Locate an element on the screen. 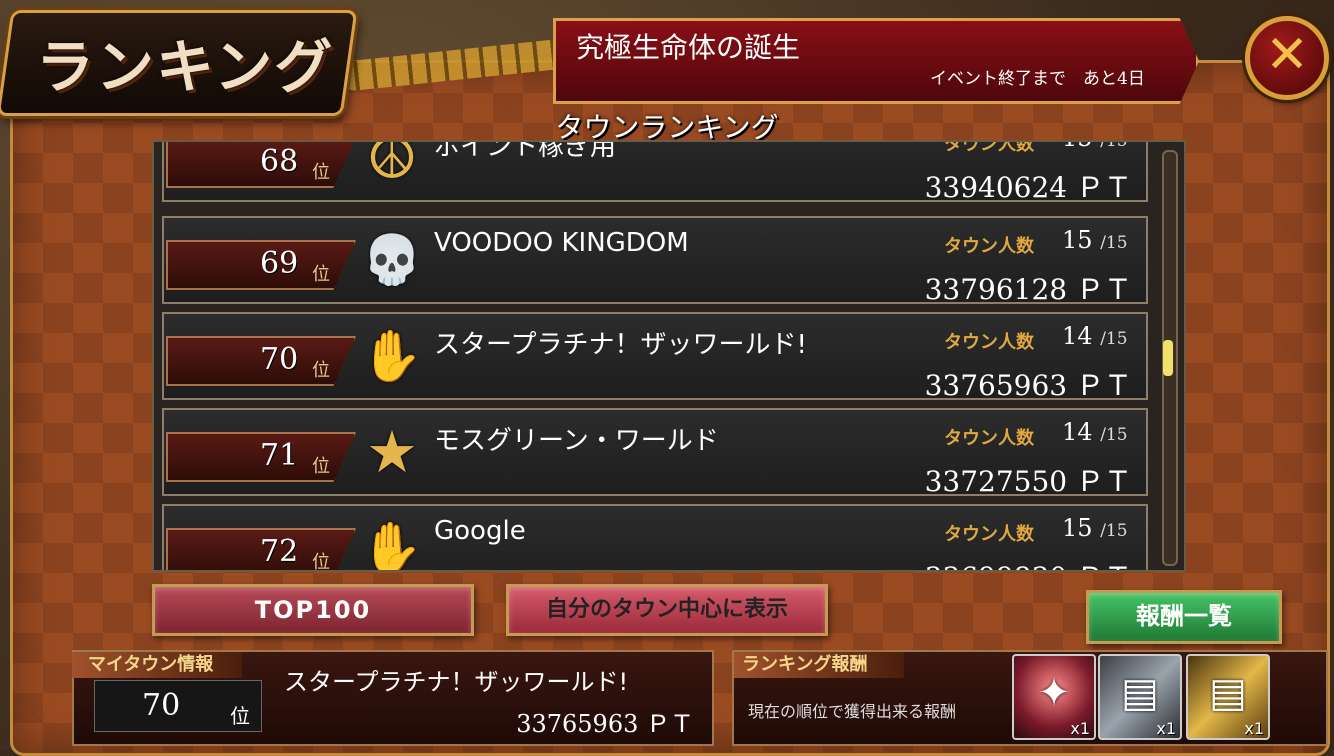 The height and width of the screenshot is (756, 1334). town-name: Google is located at coordinates (480, 531).